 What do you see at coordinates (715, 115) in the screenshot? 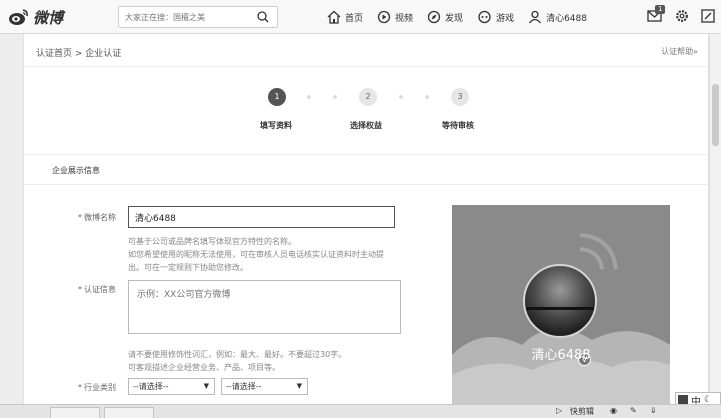
I see `scrollbar-thumb` at bounding box center [715, 115].